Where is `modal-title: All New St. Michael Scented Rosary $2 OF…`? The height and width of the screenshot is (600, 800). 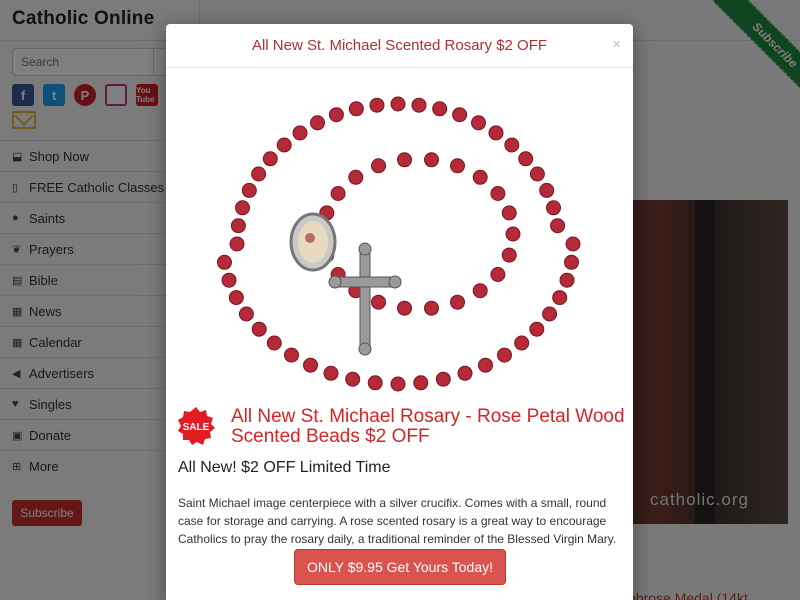
modal-title: All New St. Michael Scented Rosary $2 OF… is located at coordinates (399, 45).